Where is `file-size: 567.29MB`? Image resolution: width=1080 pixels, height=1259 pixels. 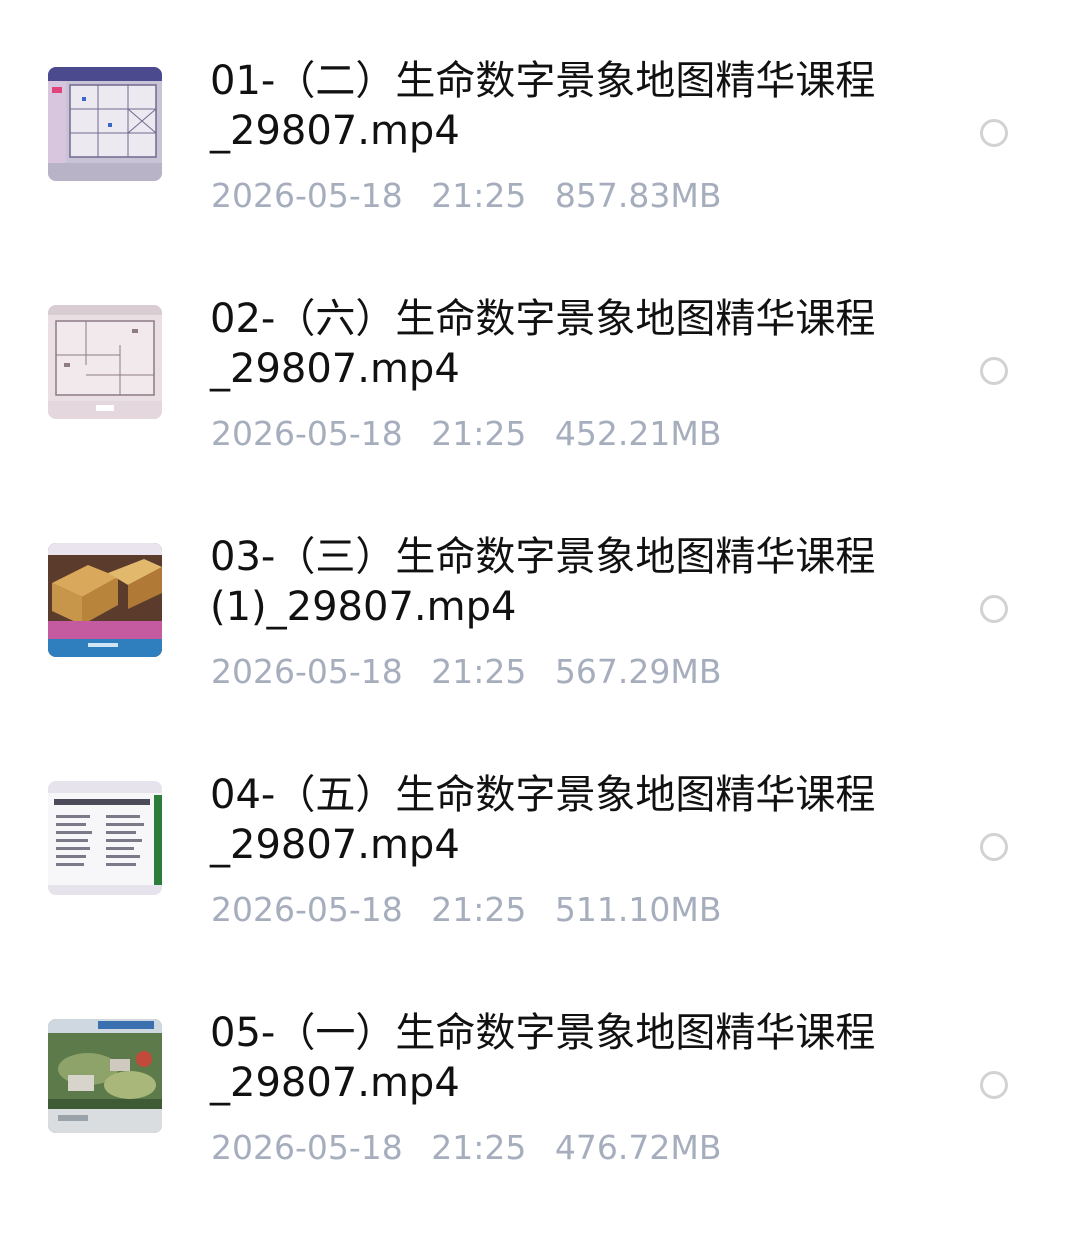 file-size: 567.29MB is located at coordinates (638, 671).